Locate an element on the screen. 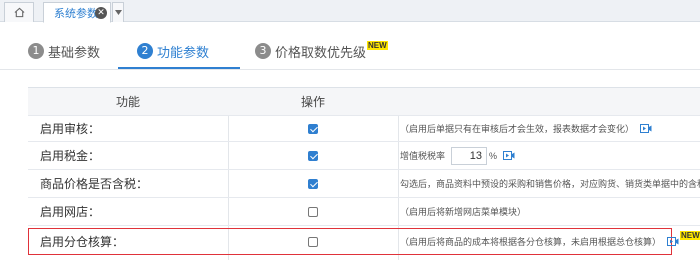 This screenshot has width=700, height=260. step-number: 2 is located at coordinates (145, 51).